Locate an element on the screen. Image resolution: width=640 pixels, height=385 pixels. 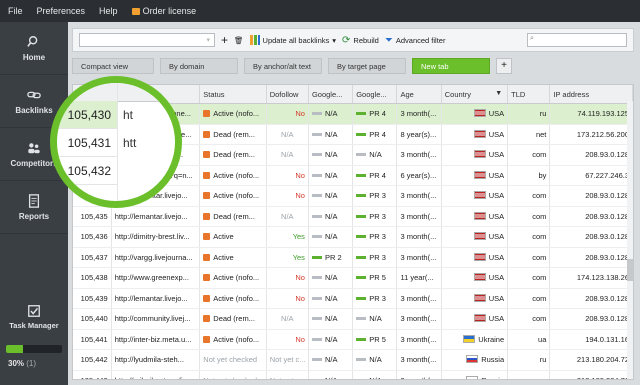
vertical-scrollbar is located at coordinates (630, 240).